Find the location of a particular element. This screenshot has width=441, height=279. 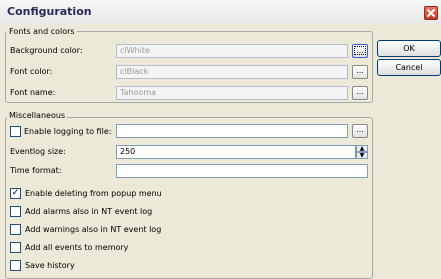

time-format-label: Time format: is located at coordinates (36, 170).